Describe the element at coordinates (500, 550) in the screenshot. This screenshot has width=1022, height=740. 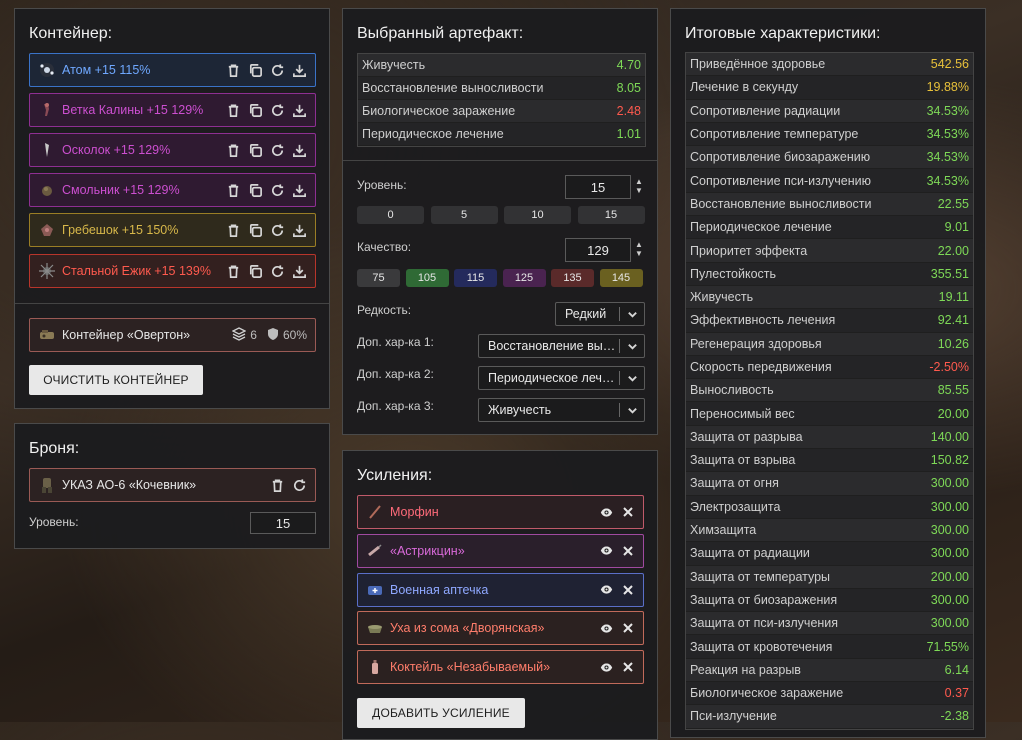
I see `boost-item: «Астрикцин»` at that location.